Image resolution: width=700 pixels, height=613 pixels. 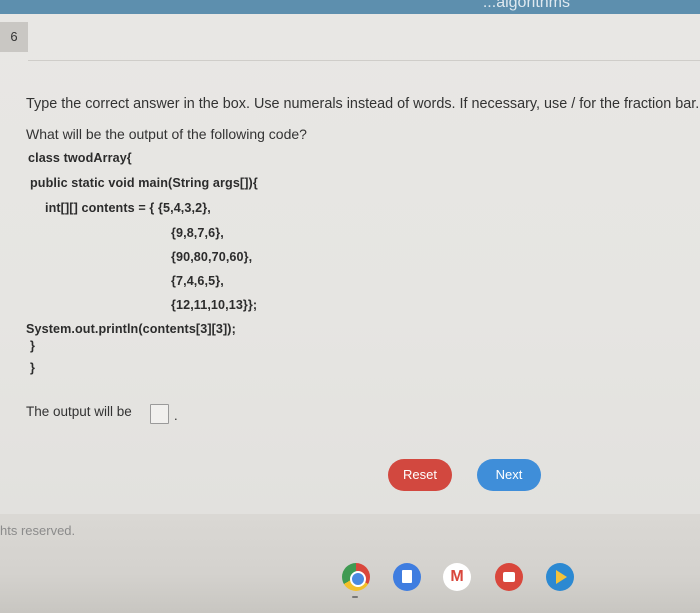 What do you see at coordinates (197, 281) in the screenshot?
I see `code-line: {7,4,6,5},` at bounding box center [197, 281].